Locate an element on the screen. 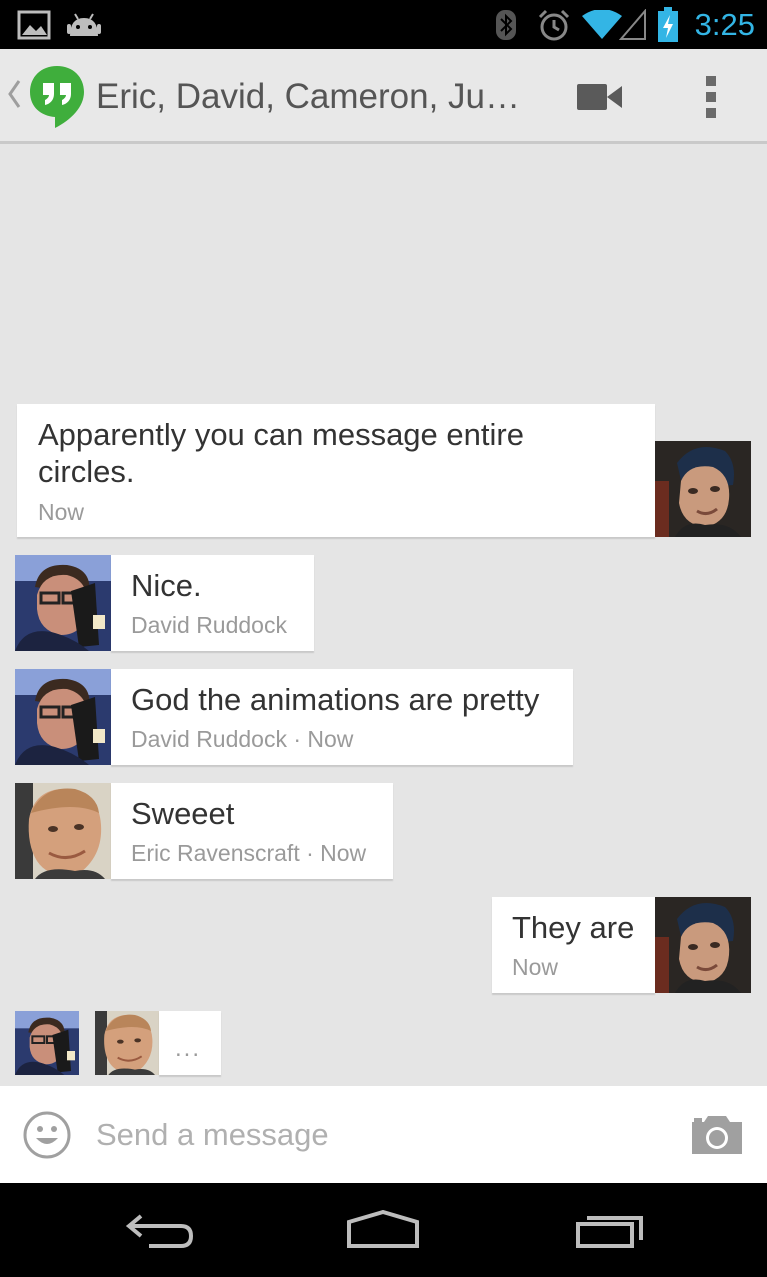  message-bubble: They are Now is located at coordinates (573, 945).